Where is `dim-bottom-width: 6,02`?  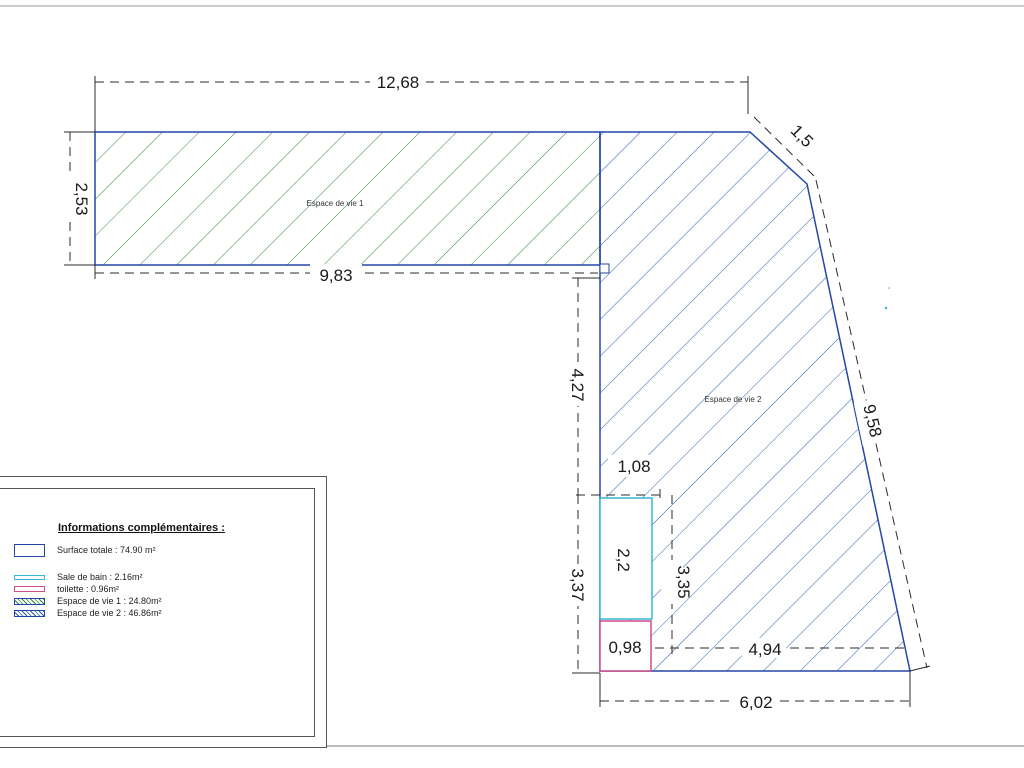 dim-bottom-width: 6,02 is located at coordinates (755, 702).